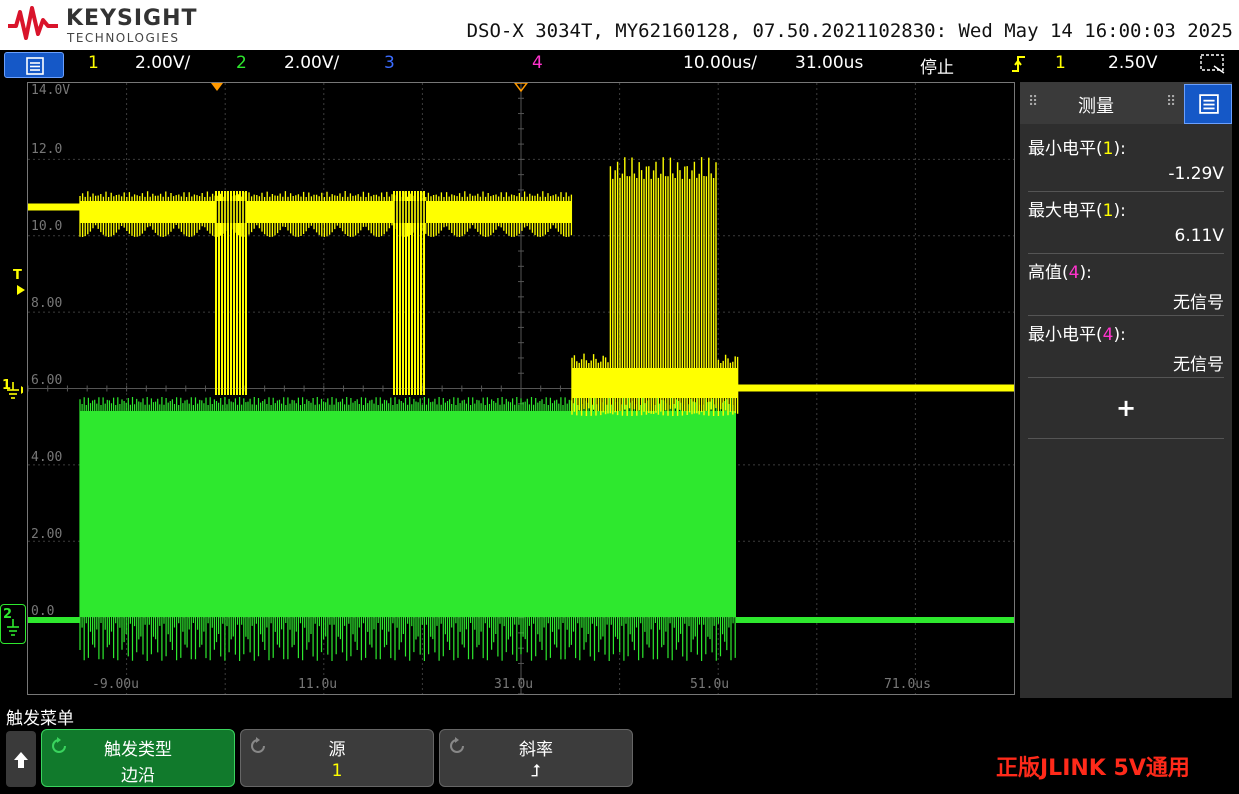 The width and height of the screenshot is (1239, 794). I want to click on softkey-label: 斜率, so click(536, 750).